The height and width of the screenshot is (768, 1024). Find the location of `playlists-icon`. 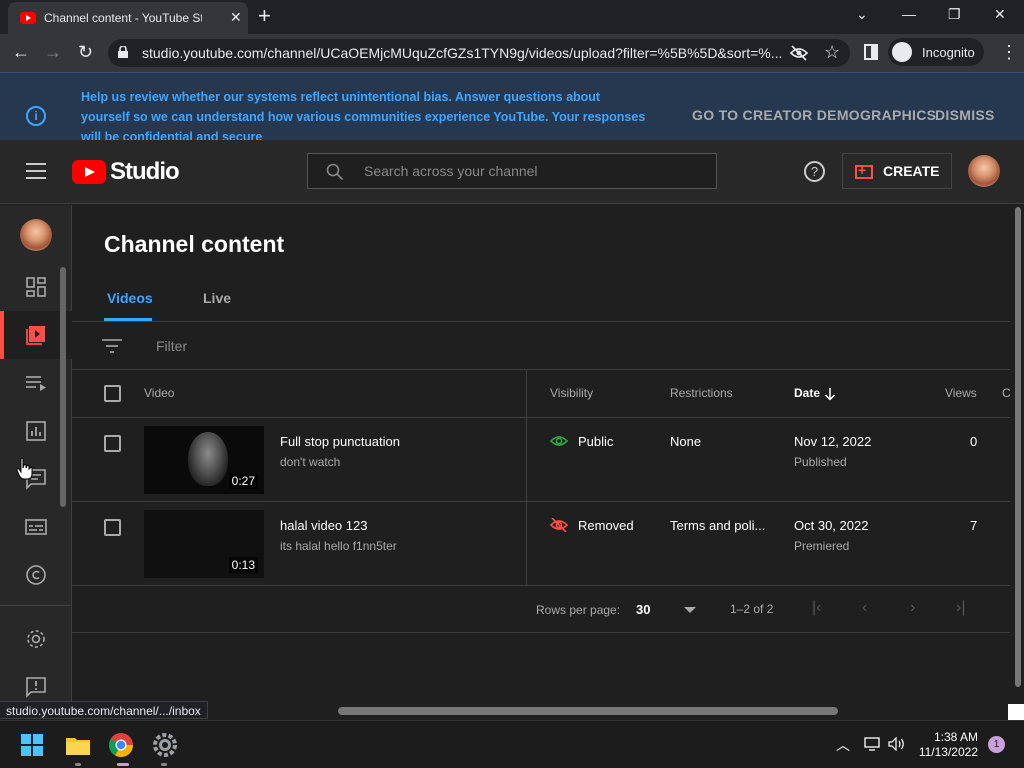

playlists-icon is located at coordinates (36, 383).